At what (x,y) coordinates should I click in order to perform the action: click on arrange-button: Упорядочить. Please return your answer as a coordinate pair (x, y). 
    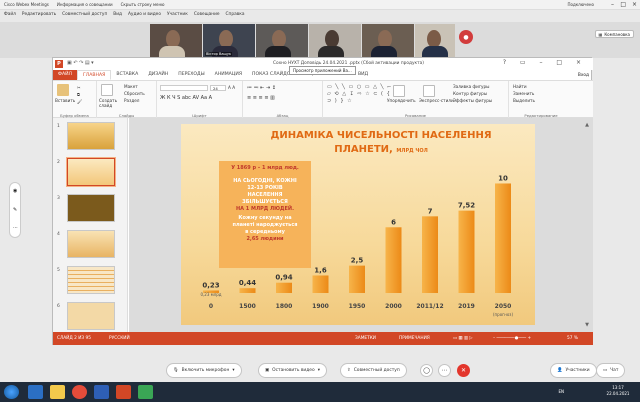
    Looking at the image, I should click on (401, 100).